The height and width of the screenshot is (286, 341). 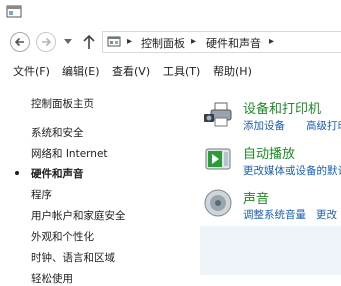 I want to click on speaker-icon, so click(x=218, y=203).